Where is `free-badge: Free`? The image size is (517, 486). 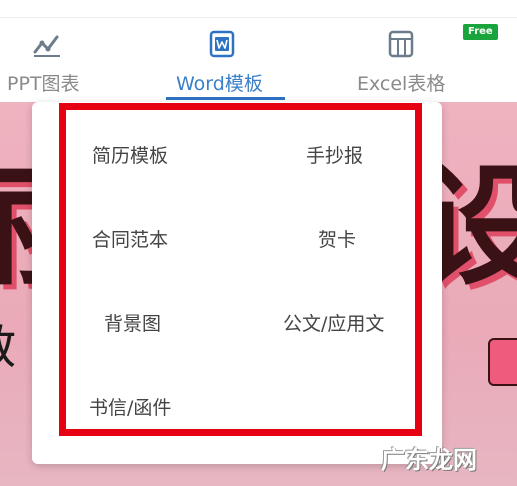
free-badge: Free is located at coordinates (480, 32).